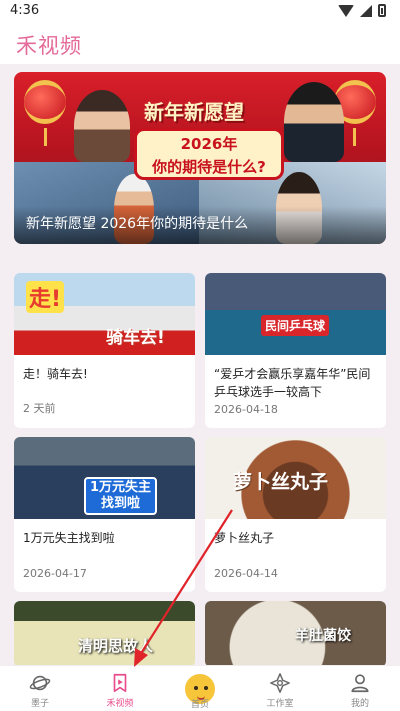  I want to click on video-thumbnail: 1万元失主 找到啦, so click(104, 478).